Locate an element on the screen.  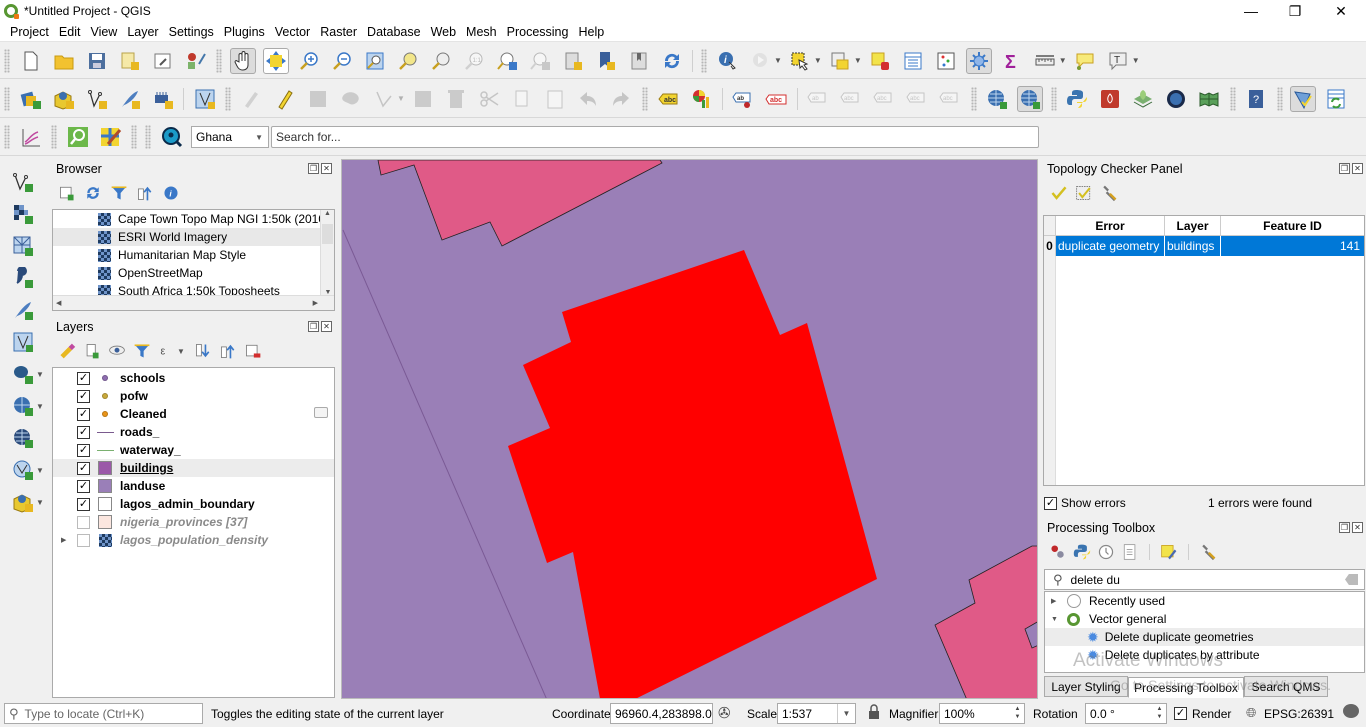
new-geopackage-layer-icon is located at coordinates (64, 99).